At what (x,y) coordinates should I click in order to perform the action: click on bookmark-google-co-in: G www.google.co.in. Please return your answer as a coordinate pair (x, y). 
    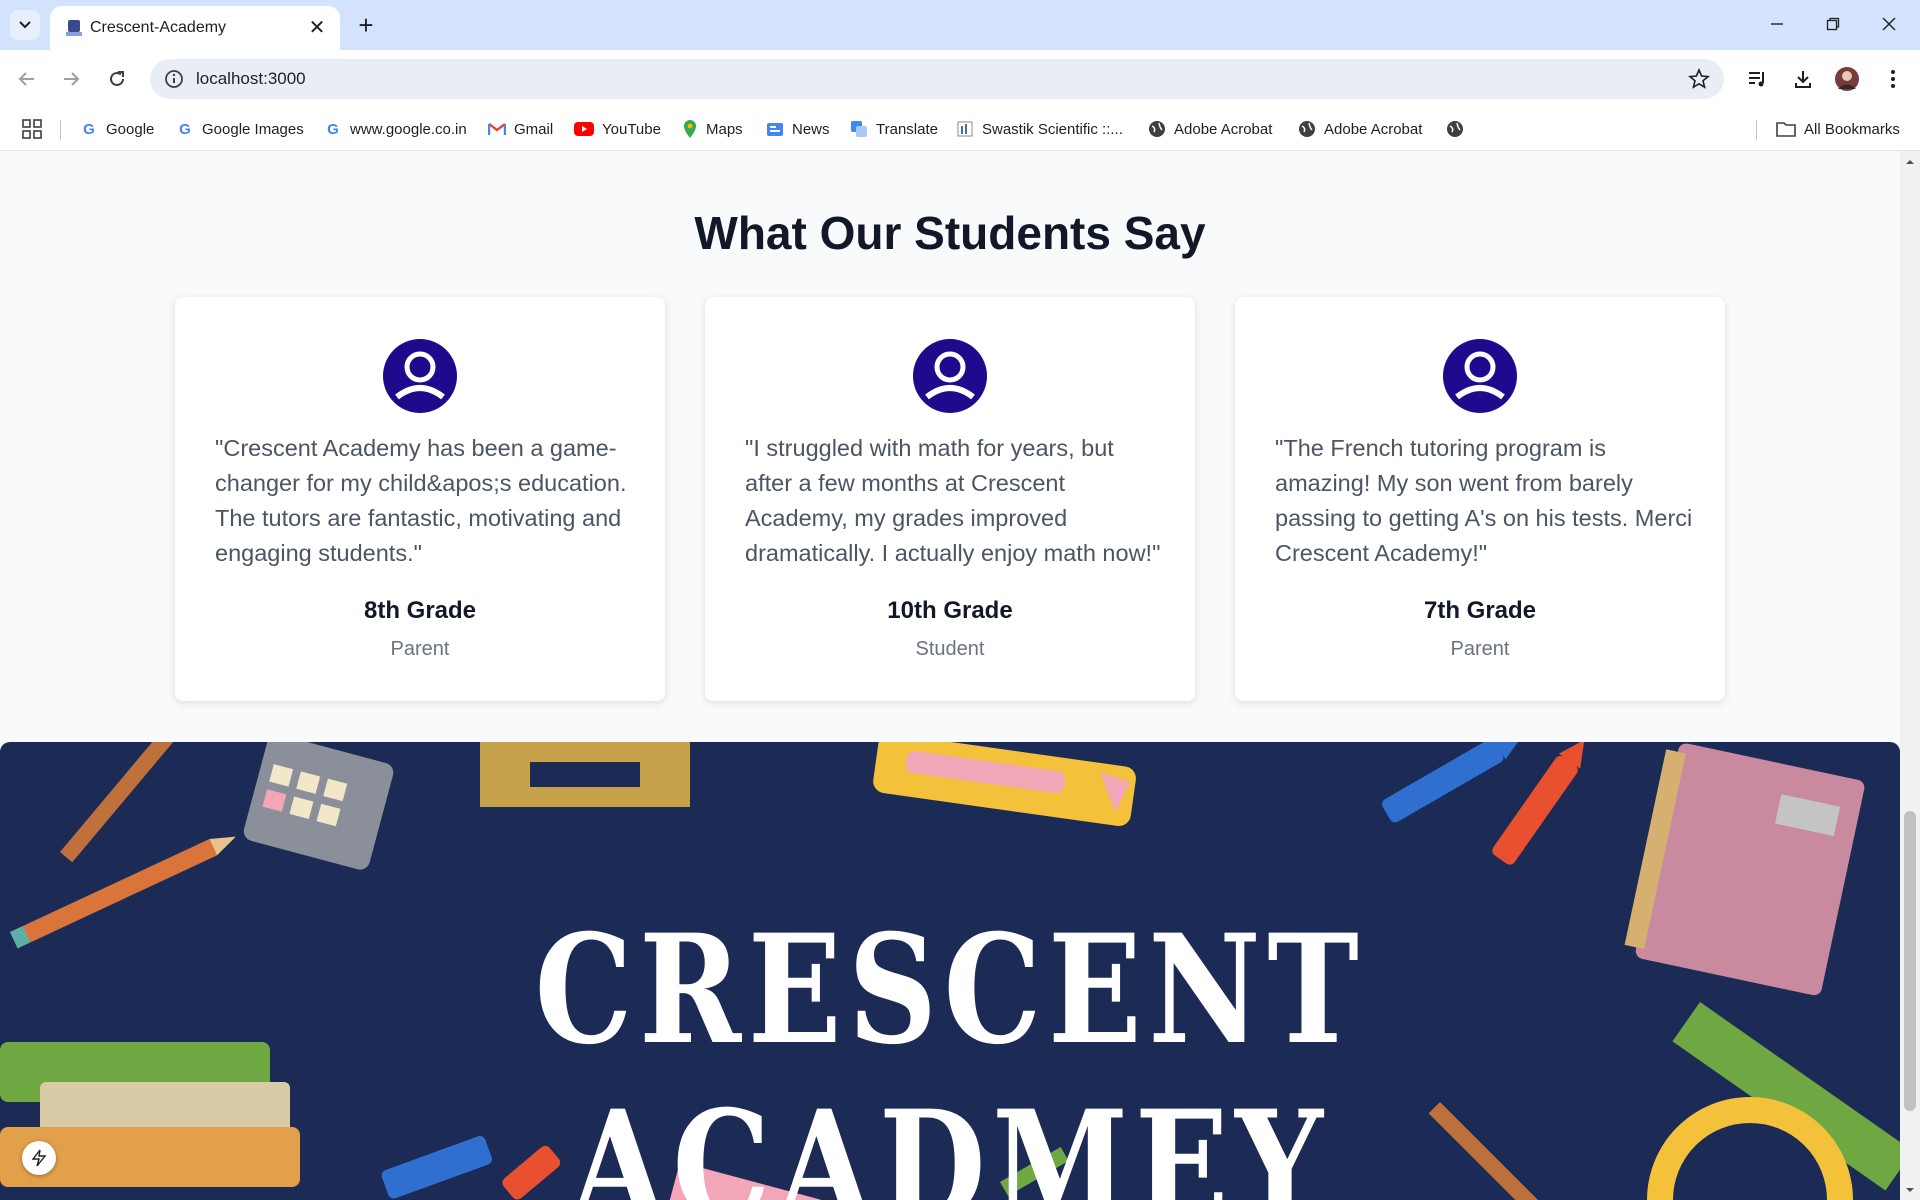
    Looking at the image, I should click on (395, 129).